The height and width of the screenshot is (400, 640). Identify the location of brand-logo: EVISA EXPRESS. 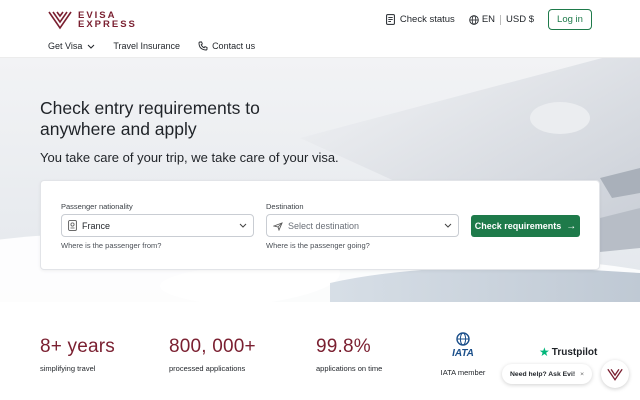
(92, 20).